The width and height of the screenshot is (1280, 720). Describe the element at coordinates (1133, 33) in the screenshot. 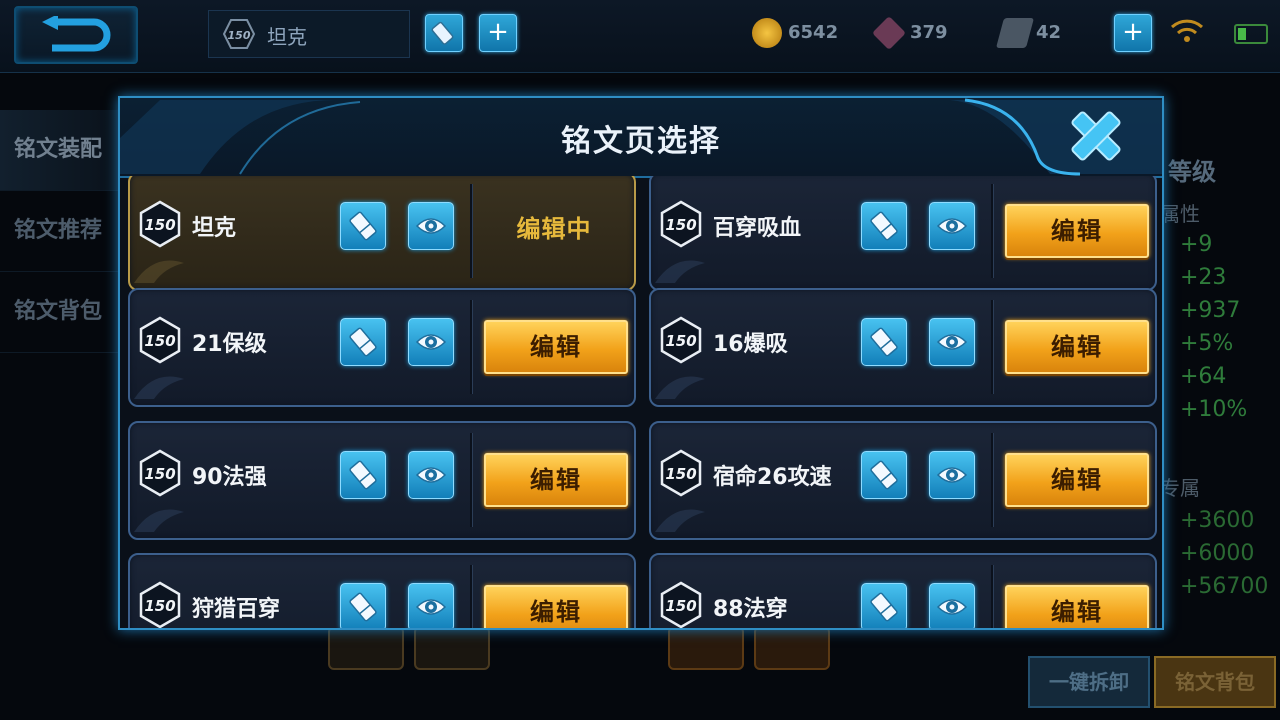

I see `recharge-button: +` at that location.